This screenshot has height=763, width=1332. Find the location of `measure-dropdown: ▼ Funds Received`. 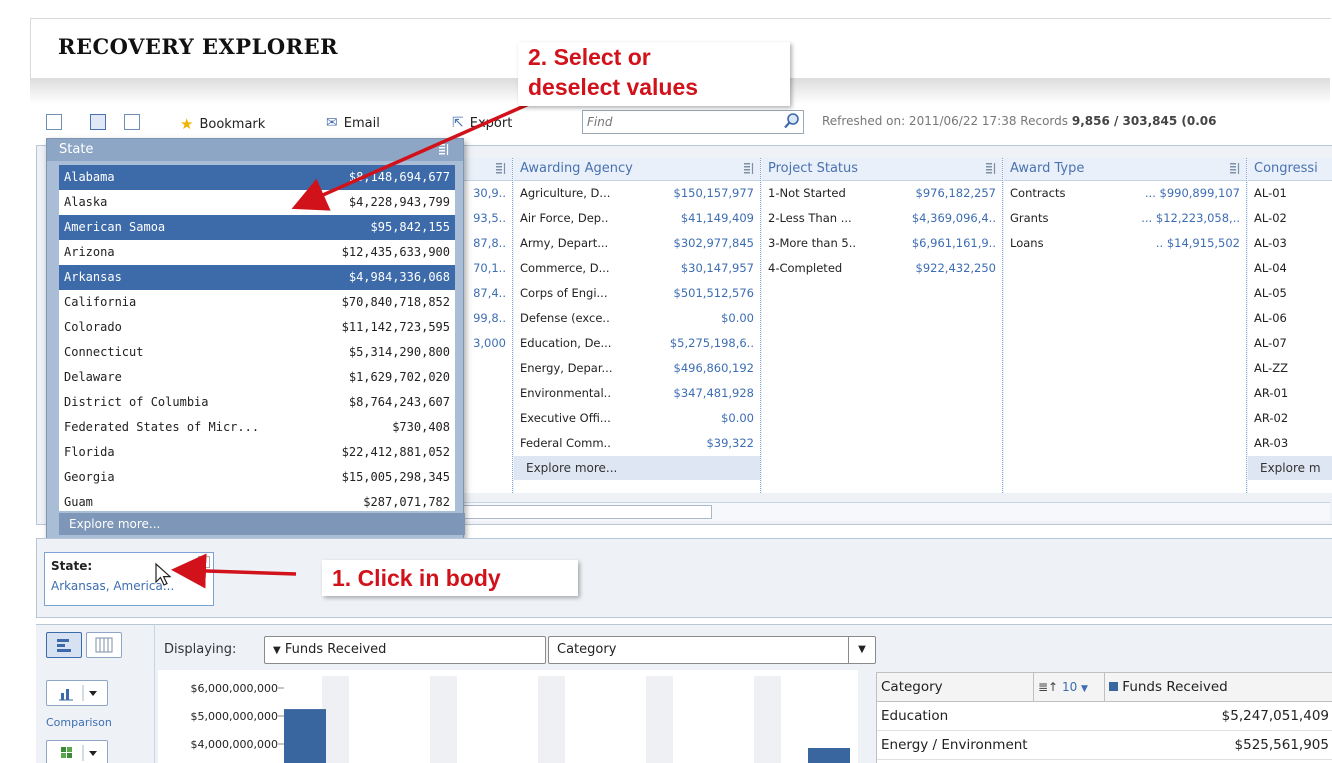

measure-dropdown: ▼ Funds Received is located at coordinates (405, 650).